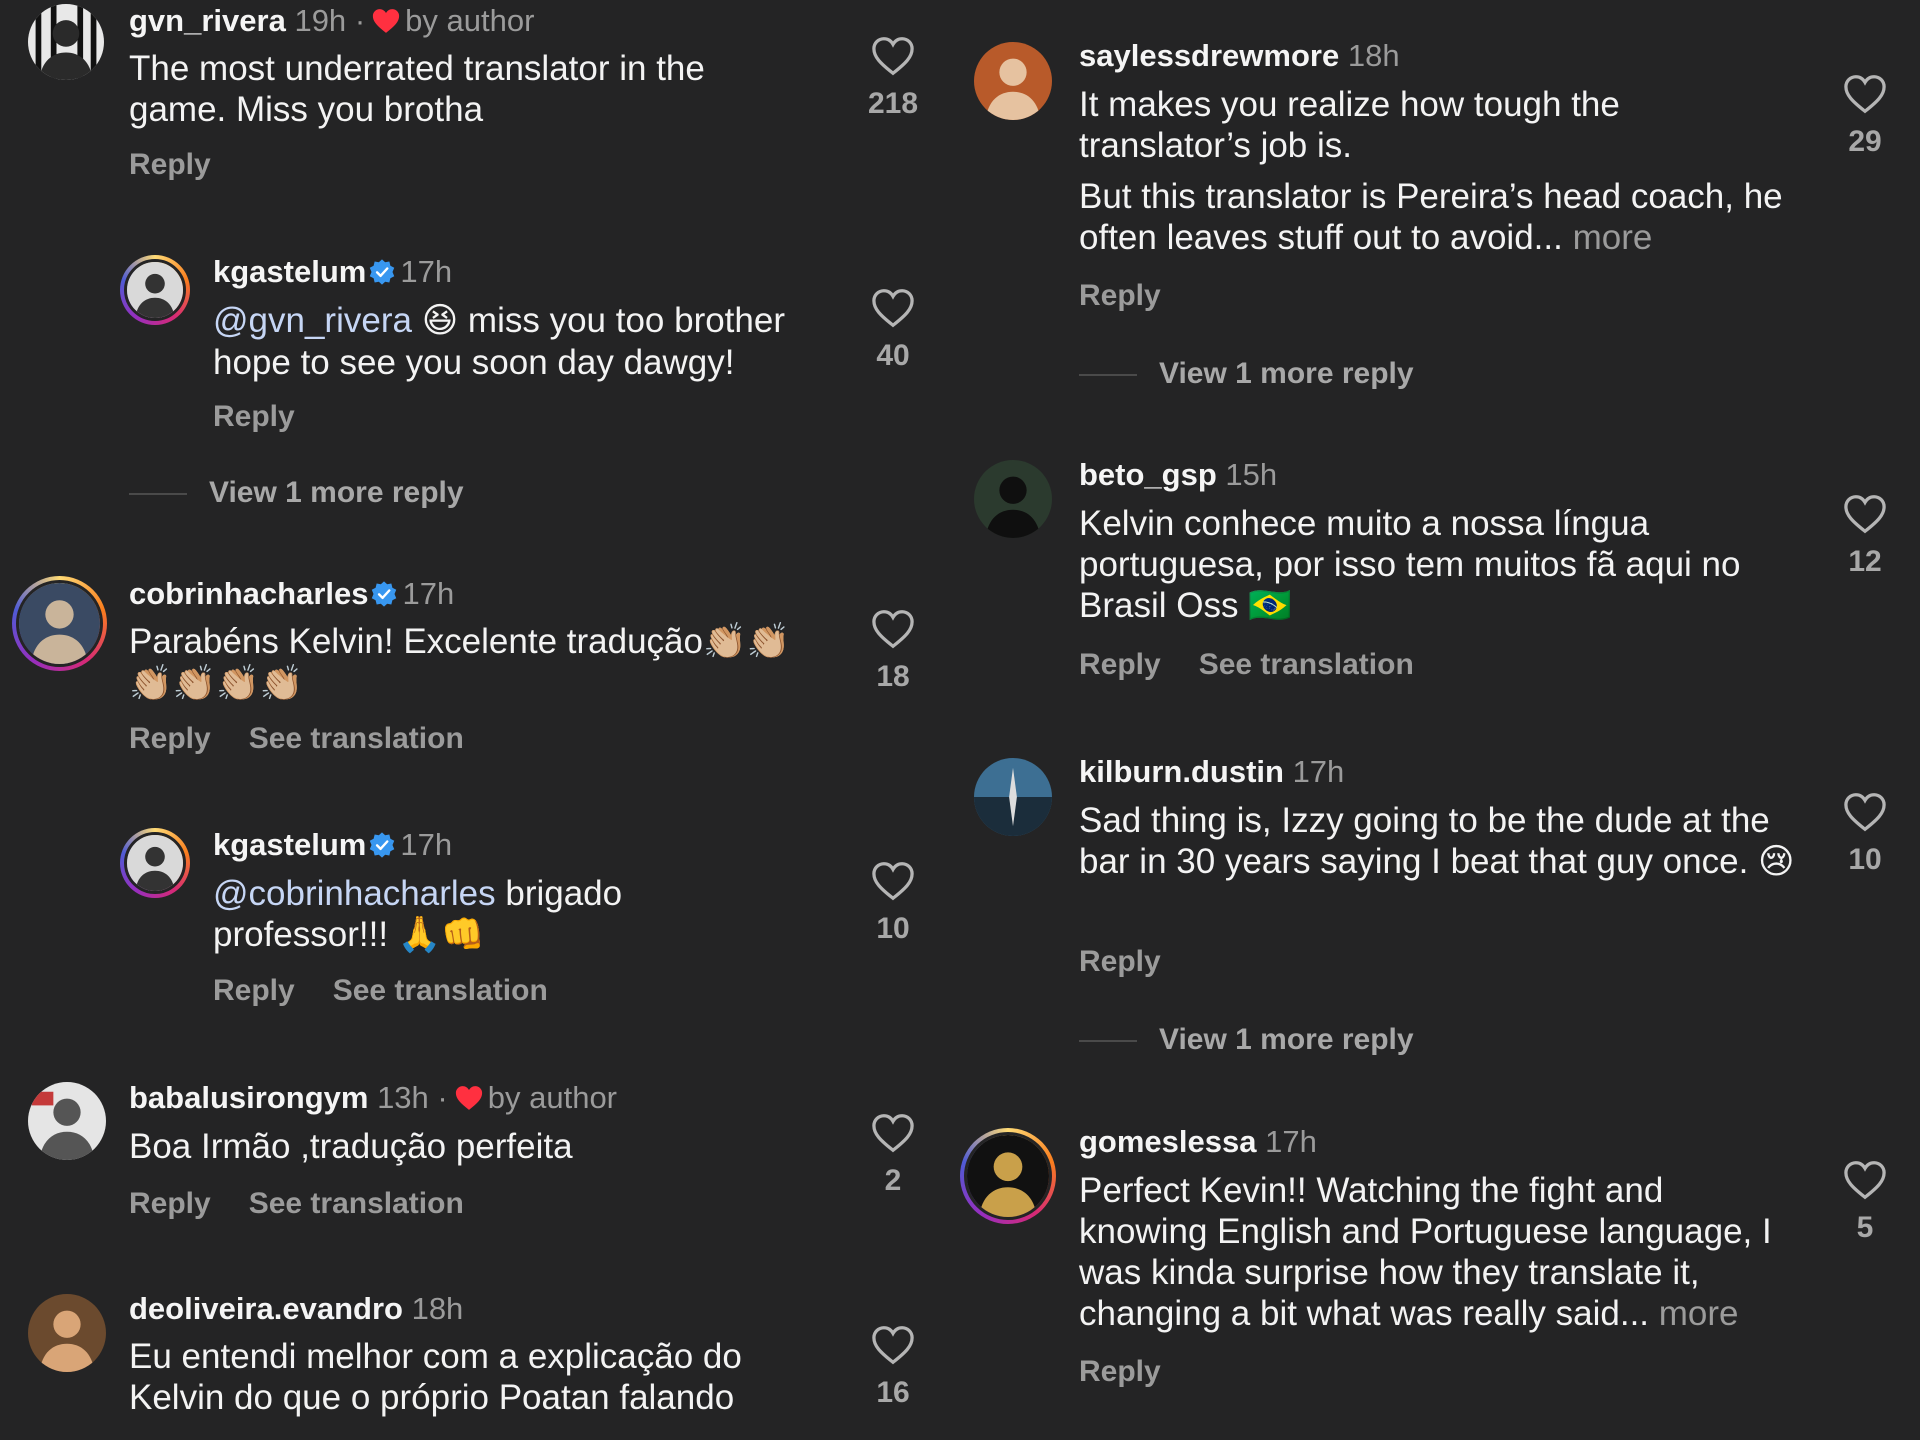 The height and width of the screenshot is (1440, 1920). Describe the element at coordinates (893, 652) in the screenshot. I see `like-control: 18` at that location.